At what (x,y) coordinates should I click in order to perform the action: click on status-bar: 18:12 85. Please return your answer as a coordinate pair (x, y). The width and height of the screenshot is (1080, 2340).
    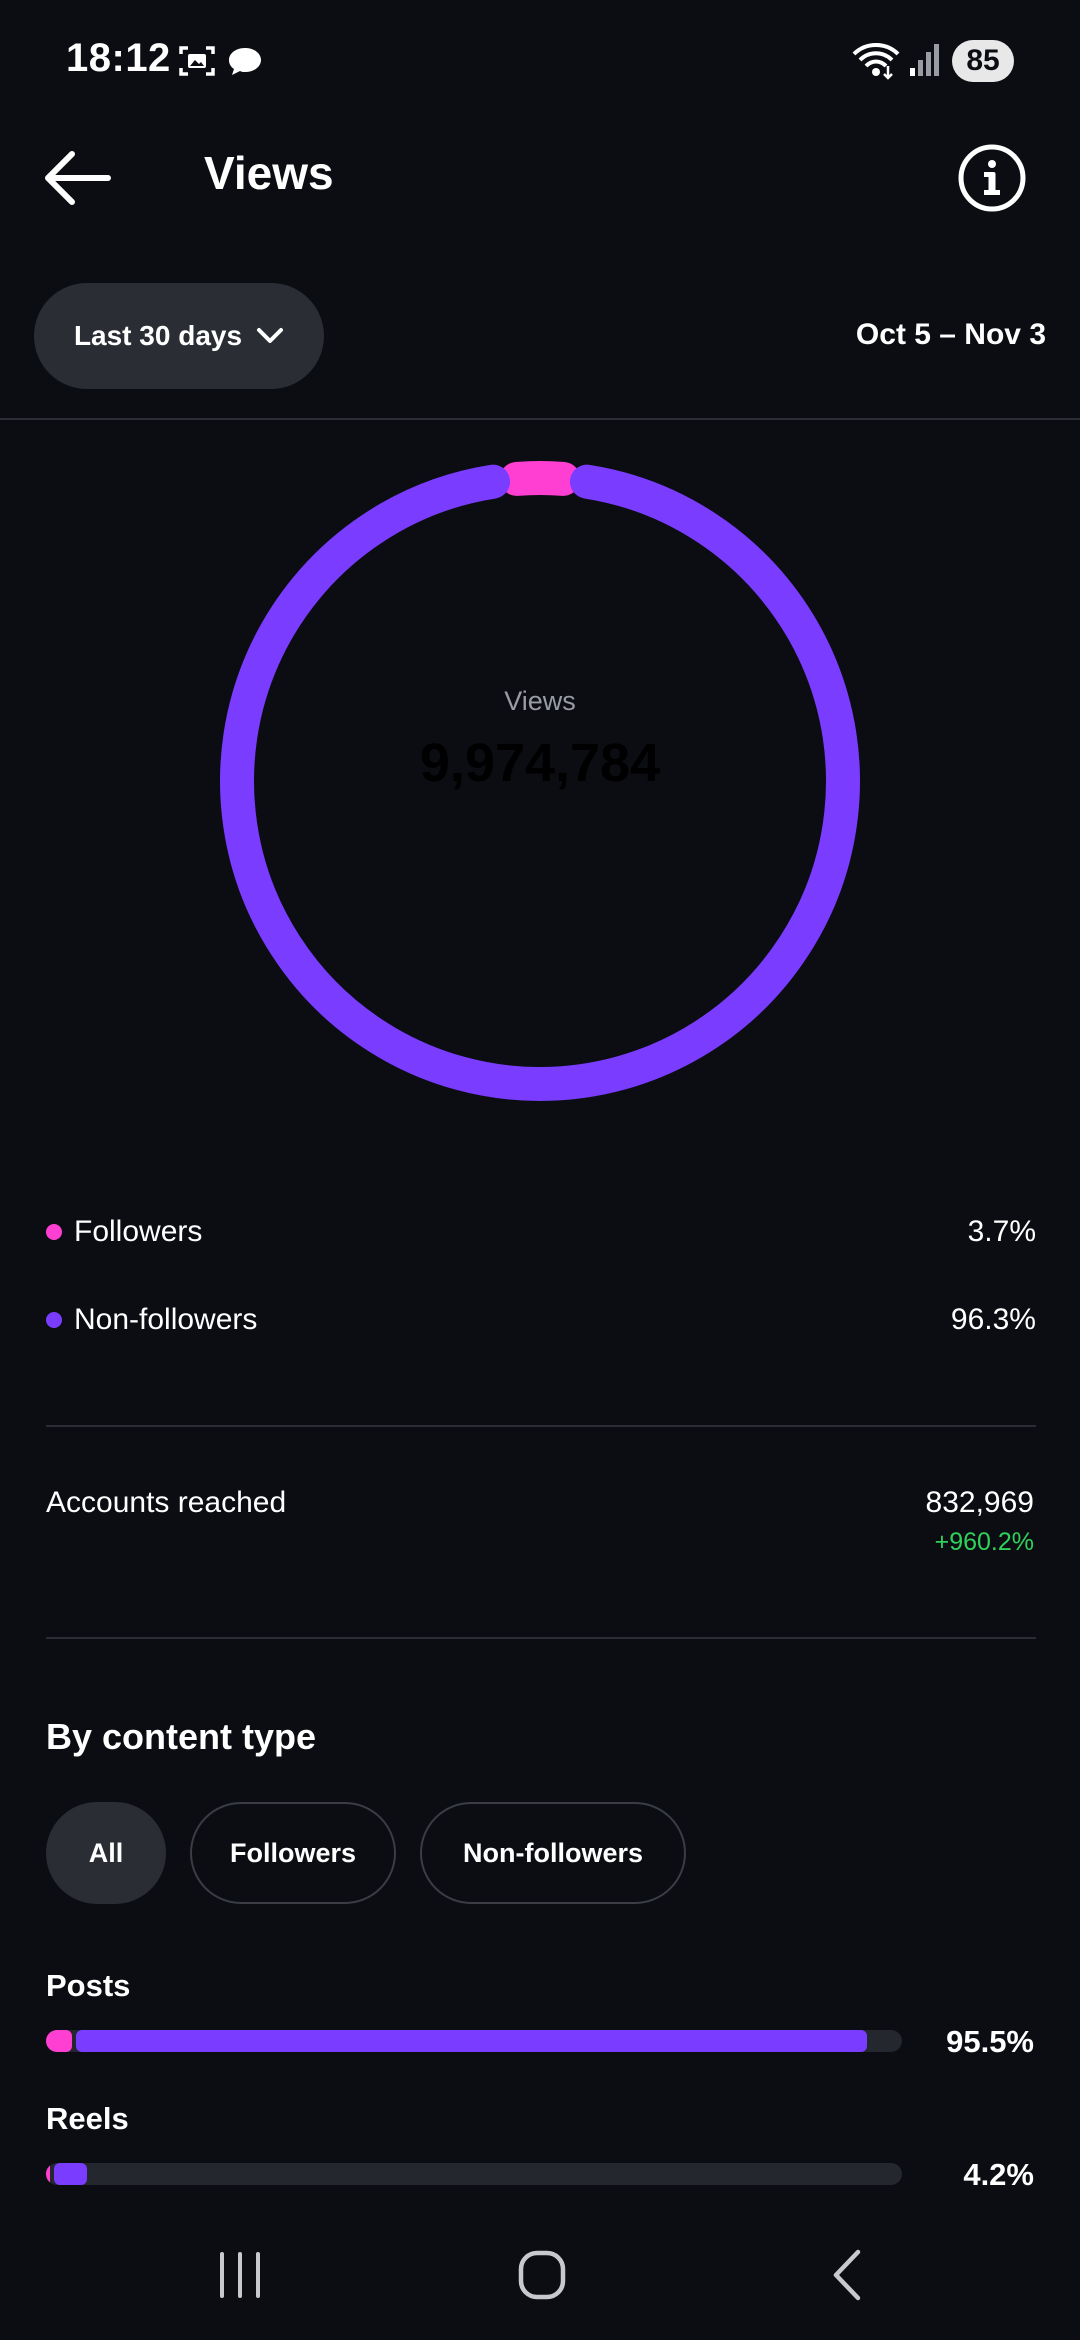
    Looking at the image, I should click on (540, 60).